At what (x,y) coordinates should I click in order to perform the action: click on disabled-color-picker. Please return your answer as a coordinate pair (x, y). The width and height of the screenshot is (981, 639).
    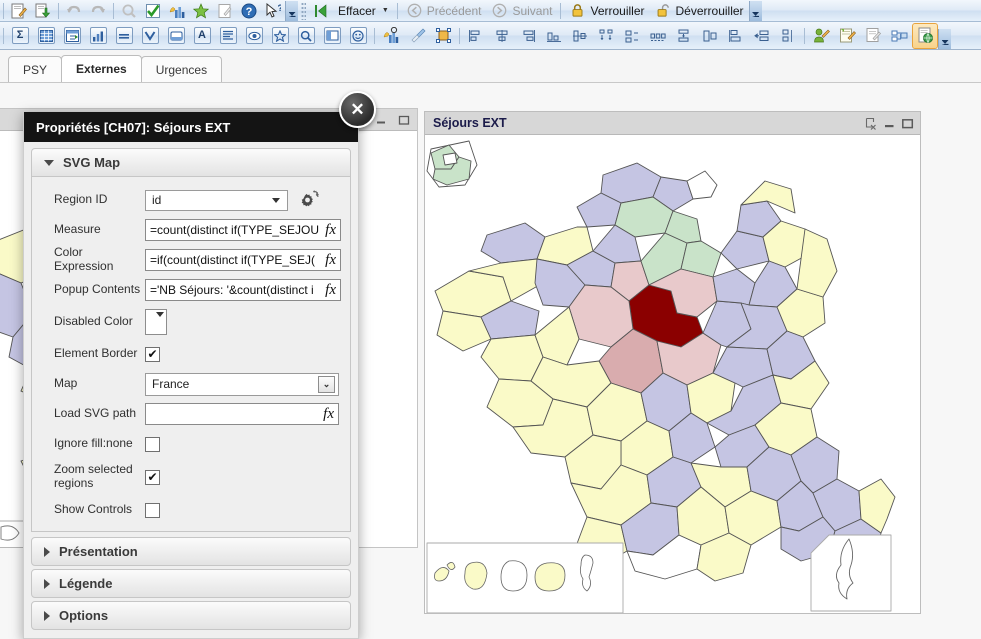
    Looking at the image, I should click on (156, 322).